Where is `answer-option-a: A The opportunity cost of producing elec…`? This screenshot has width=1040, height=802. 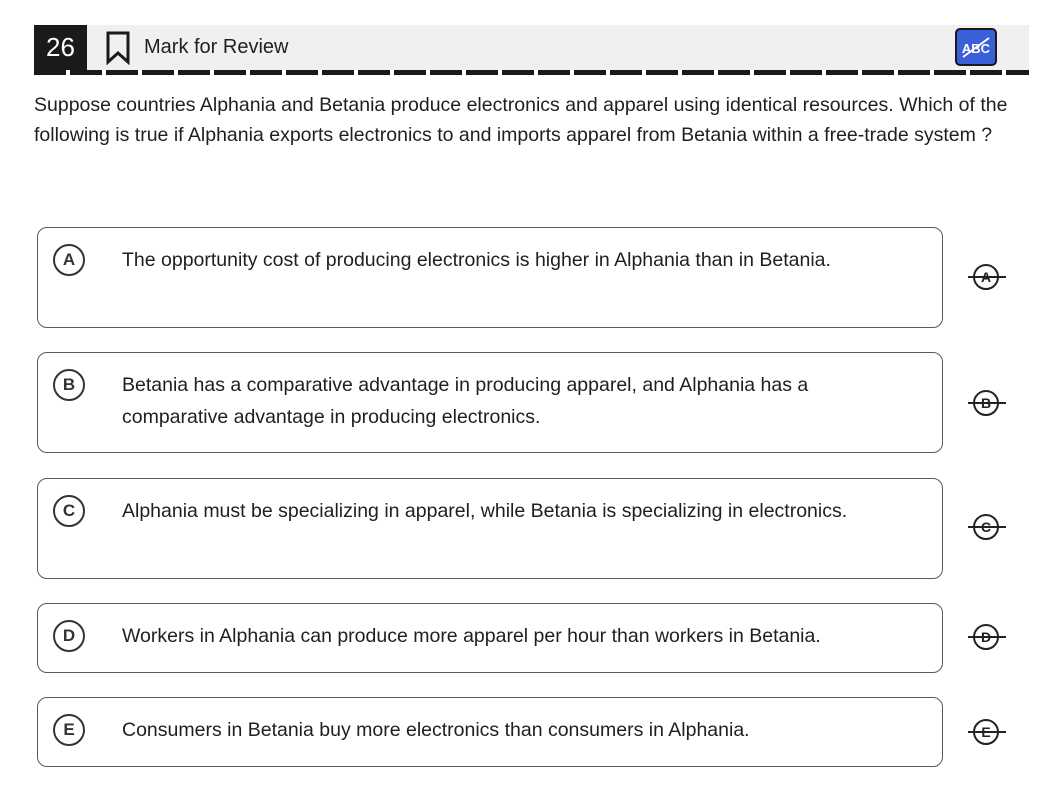
answer-option-a: A The opportunity cost of producing elec… is located at coordinates (490, 277).